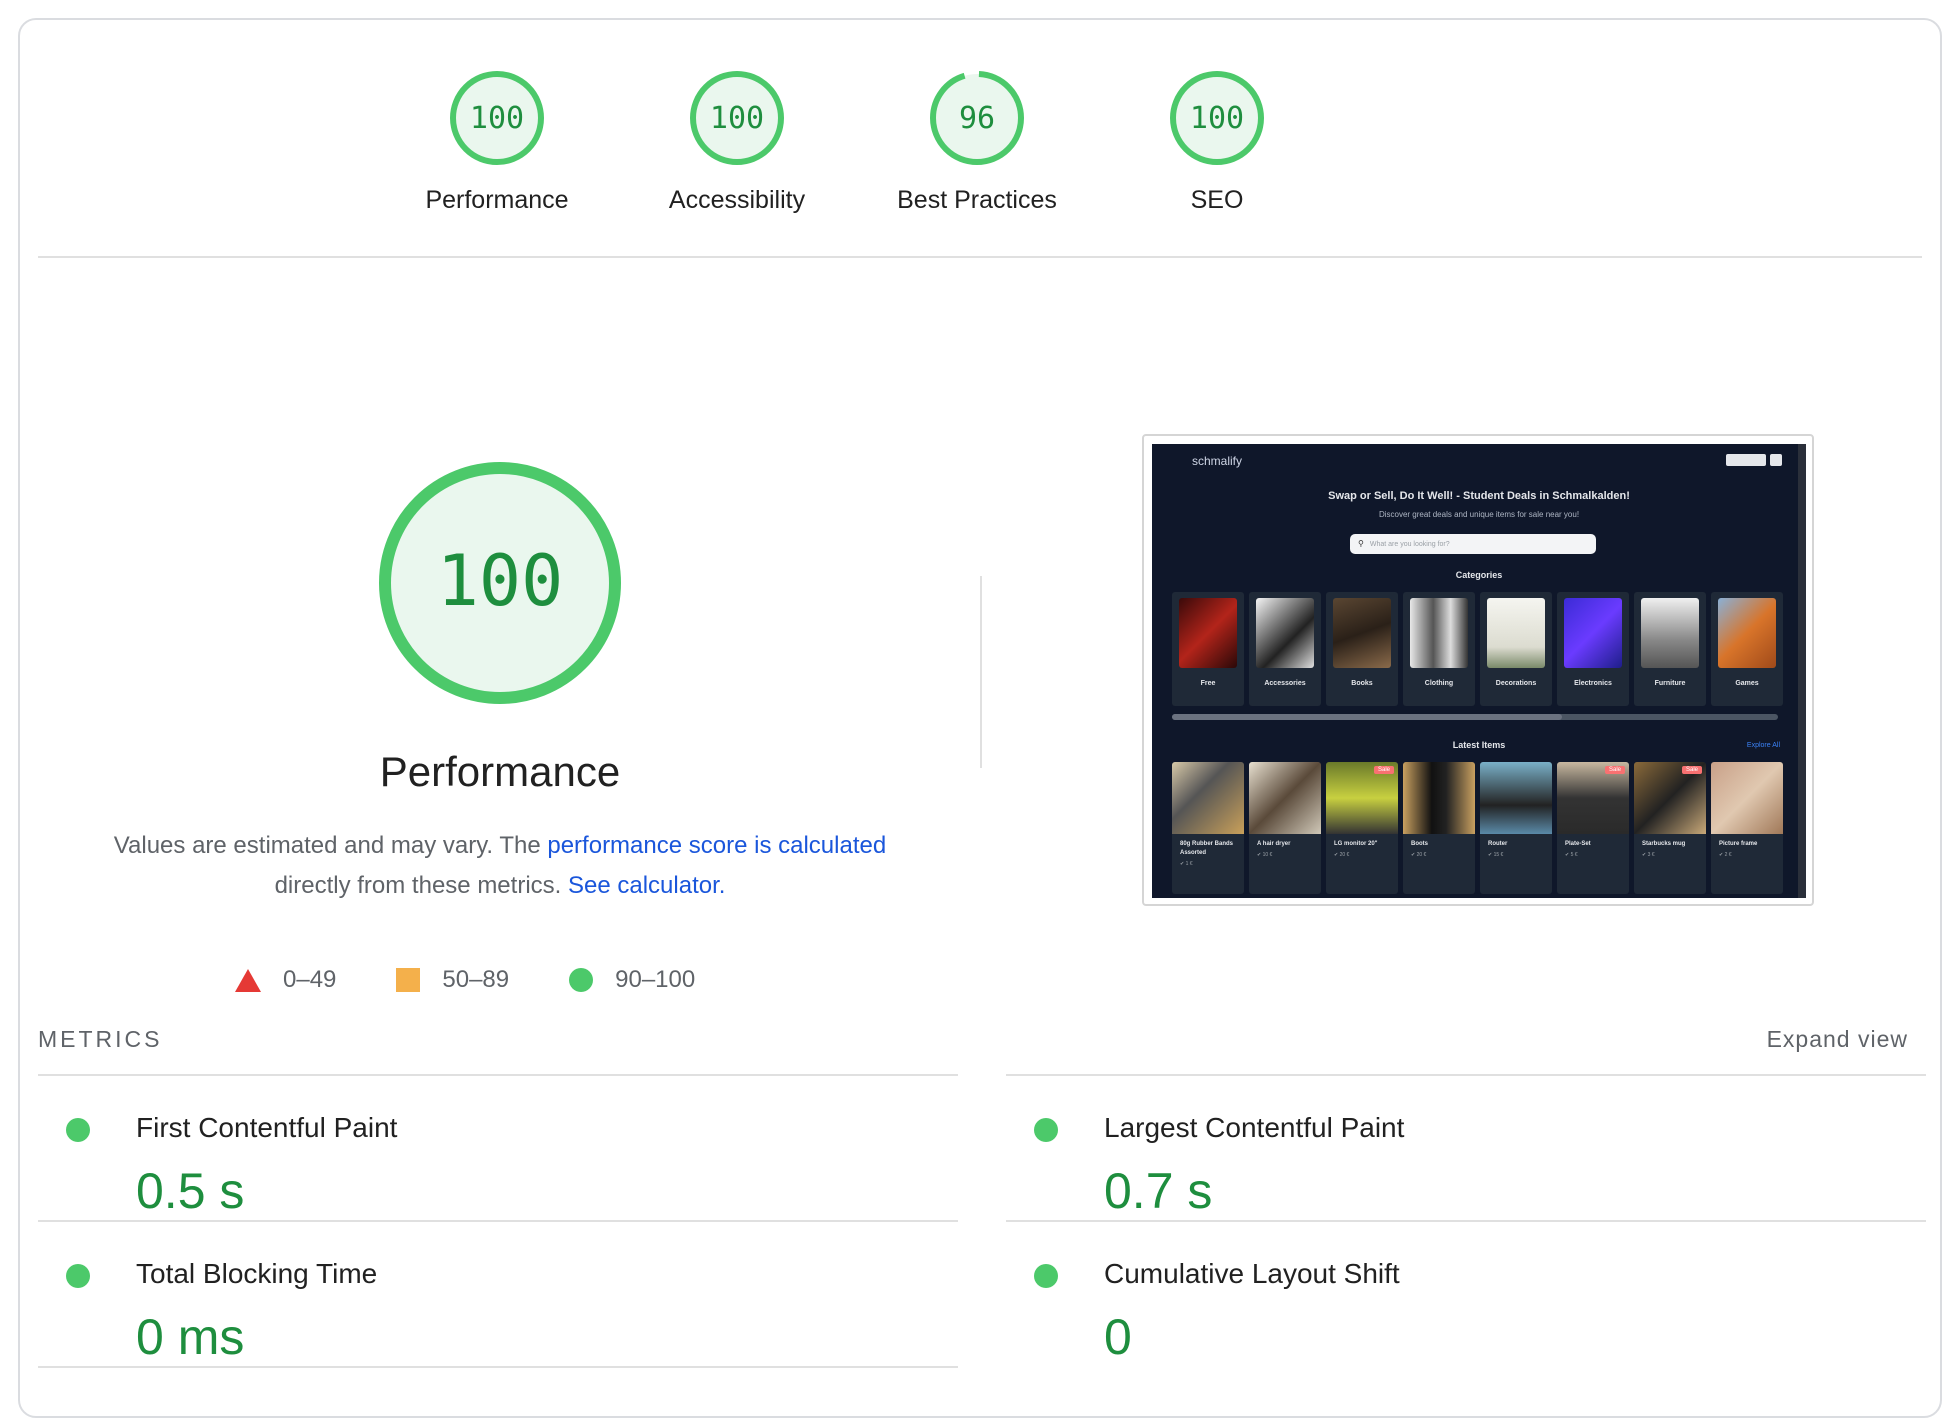  What do you see at coordinates (1747, 649) in the screenshot?
I see `category-card: Games` at bounding box center [1747, 649].